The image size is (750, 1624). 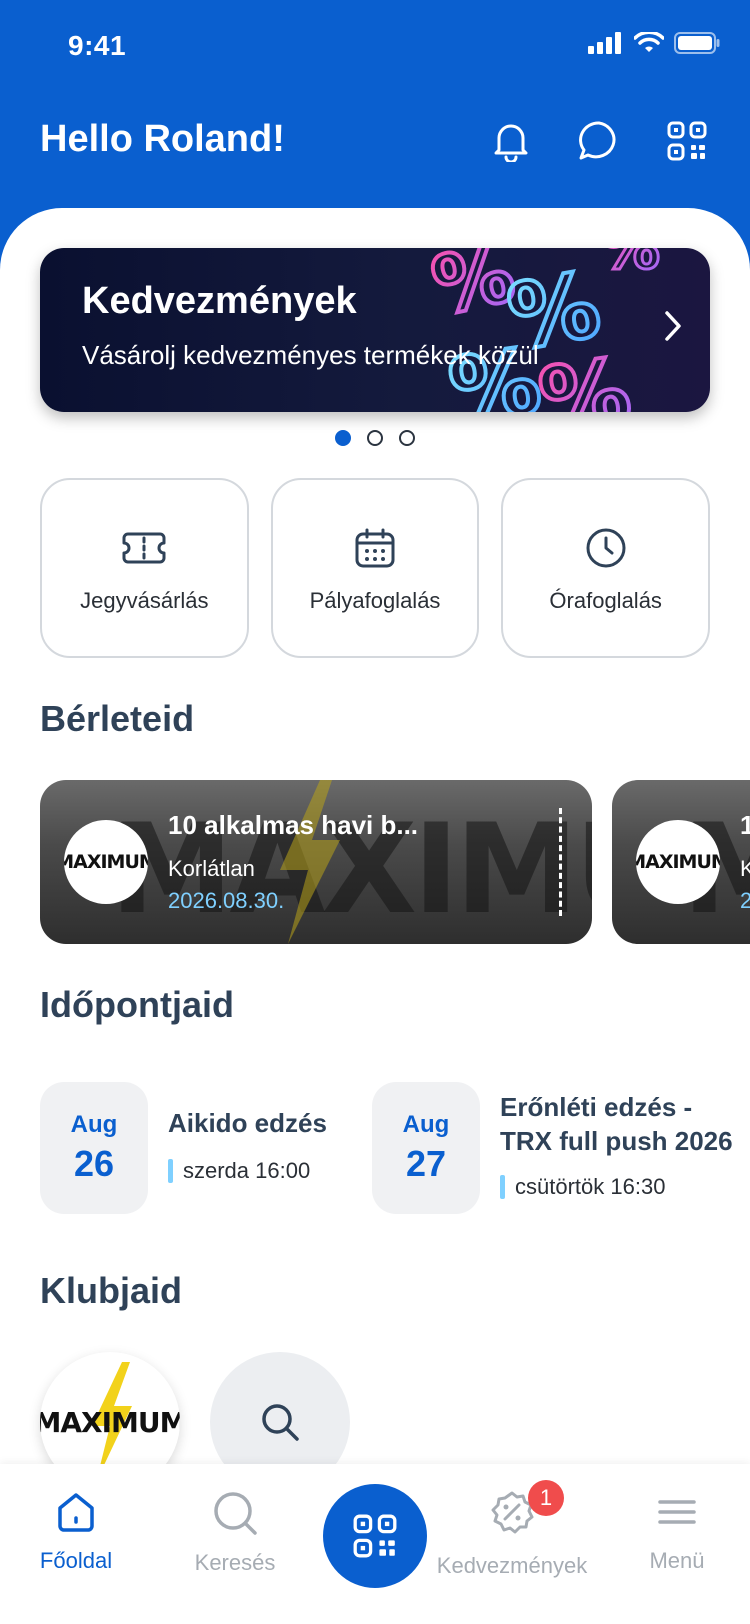 What do you see at coordinates (117, 718) in the screenshot?
I see `passes-section-title: Bérleteid` at bounding box center [117, 718].